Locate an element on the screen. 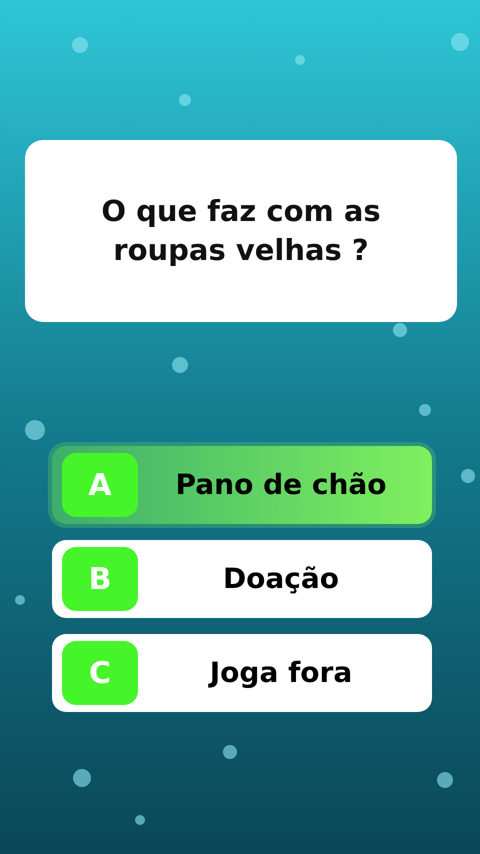 The height and width of the screenshot is (854, 480). option-text: Pano de chão is located at coordinates (281, 485).